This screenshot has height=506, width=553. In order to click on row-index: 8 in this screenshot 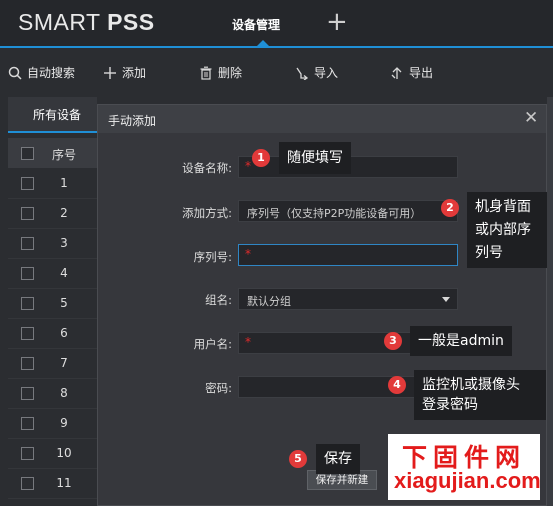, I will do `click(64, 393)`.